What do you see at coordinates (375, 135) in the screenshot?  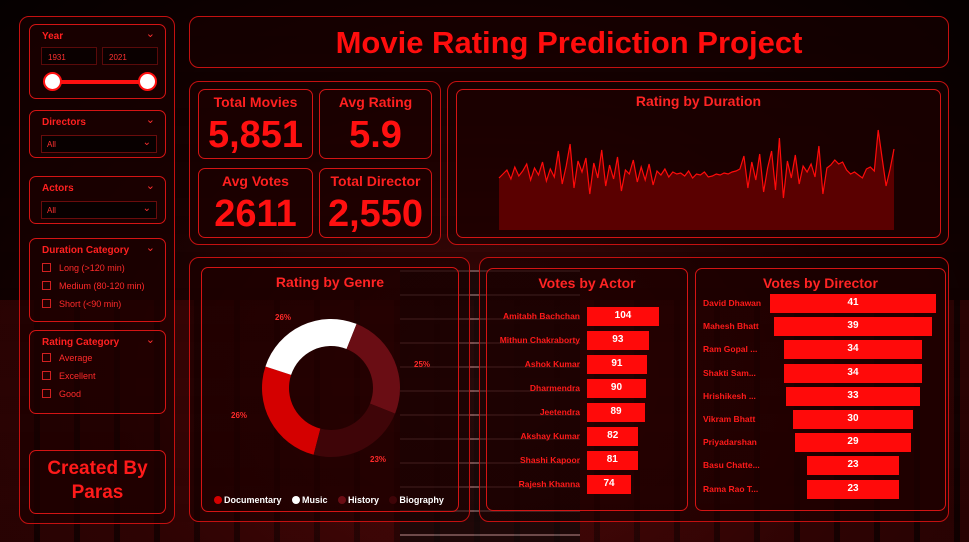 I see `kpi-value: 5.9` at bounding box center [375, 135].